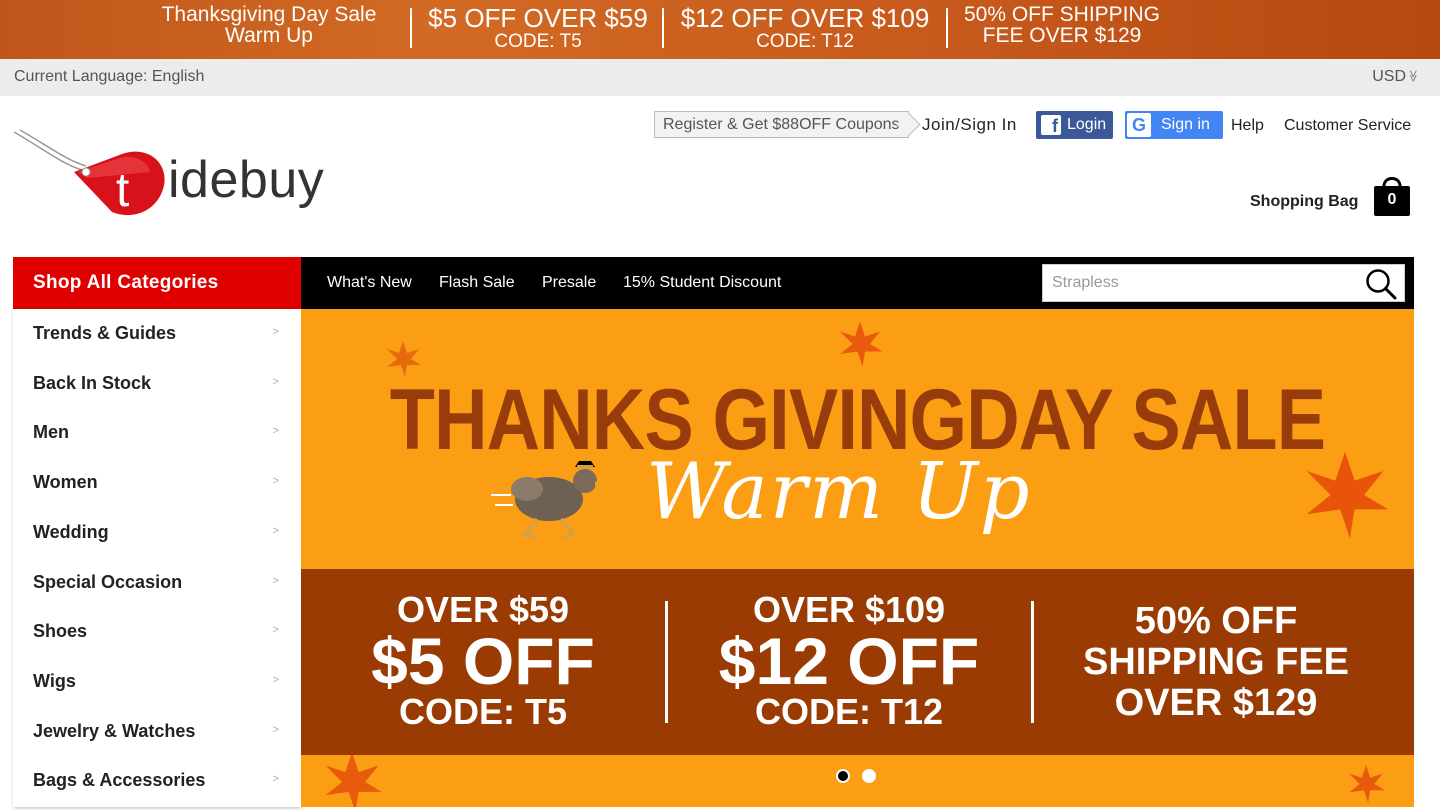 The image size is (1440, 810). Describe the element at coordinates (1216, 703) in the screenshot. I see `offer-3-line3: OVER $129` at that location.